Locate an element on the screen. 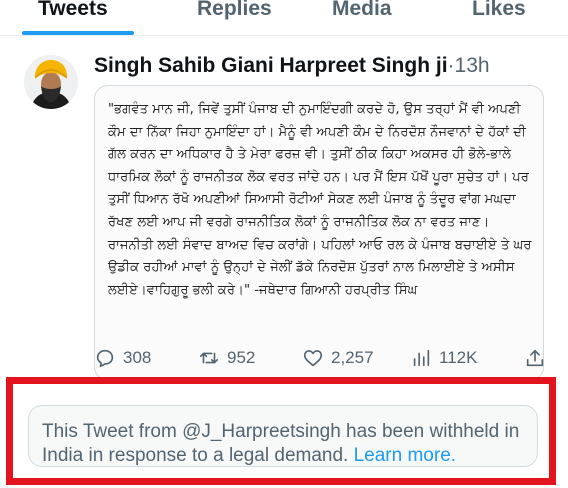 This screenshot has width=568, height=488. views-icon is located at coordinates (421, 358).